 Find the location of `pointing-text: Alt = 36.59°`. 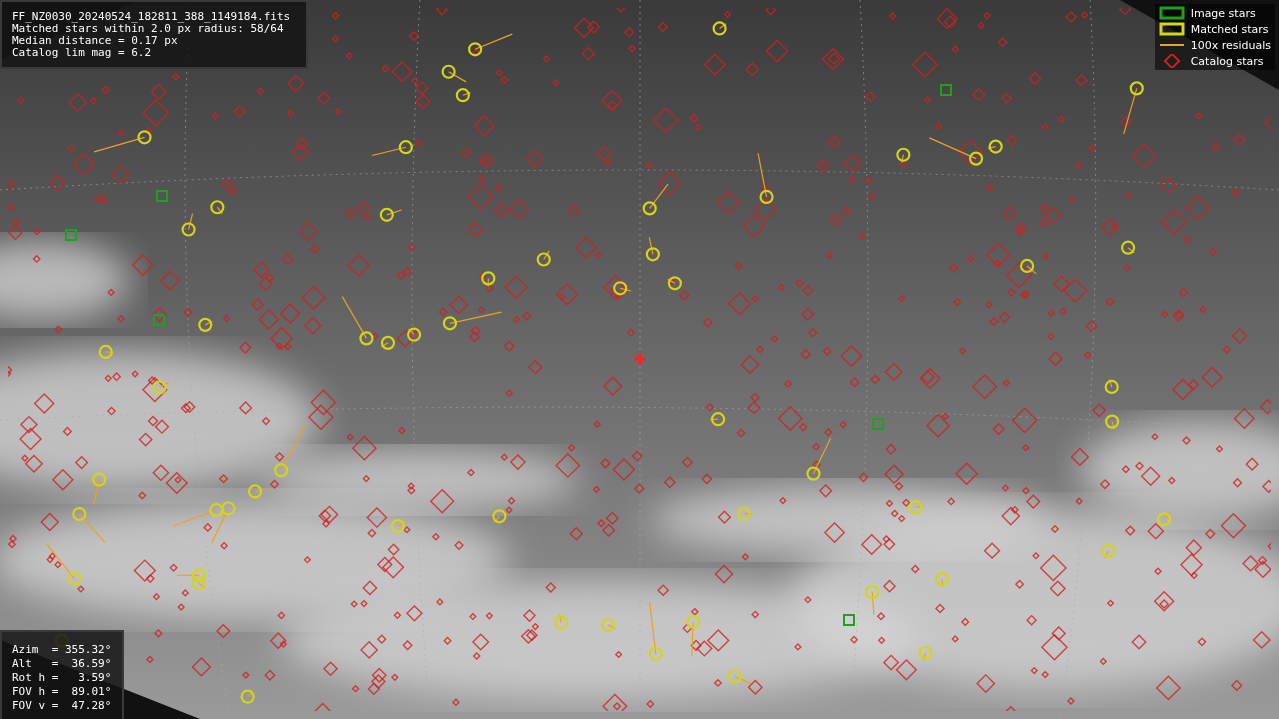

pointing-text: Alt = 36.59° is located at coordinates (62, 664).